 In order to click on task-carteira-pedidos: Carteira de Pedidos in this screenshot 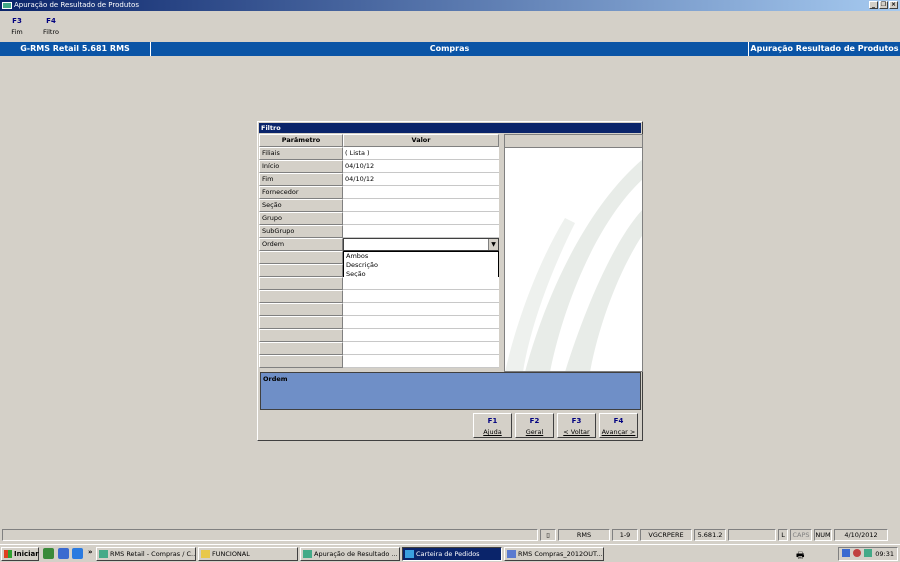, I will do `click(452, 554)`.